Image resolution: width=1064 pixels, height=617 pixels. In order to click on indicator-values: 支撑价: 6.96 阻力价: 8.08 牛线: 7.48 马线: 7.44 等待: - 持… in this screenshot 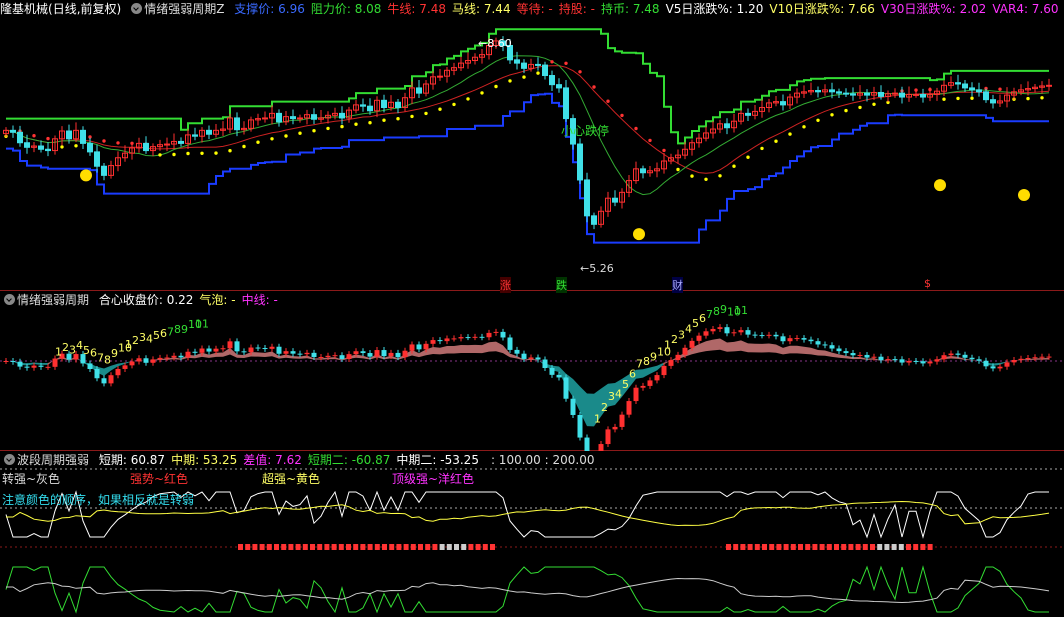, I will do `click(649, 9)`.